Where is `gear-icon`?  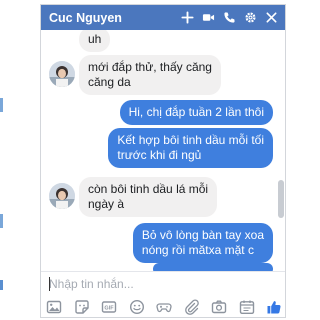 gear-icon is located at coordinates (250, 17).